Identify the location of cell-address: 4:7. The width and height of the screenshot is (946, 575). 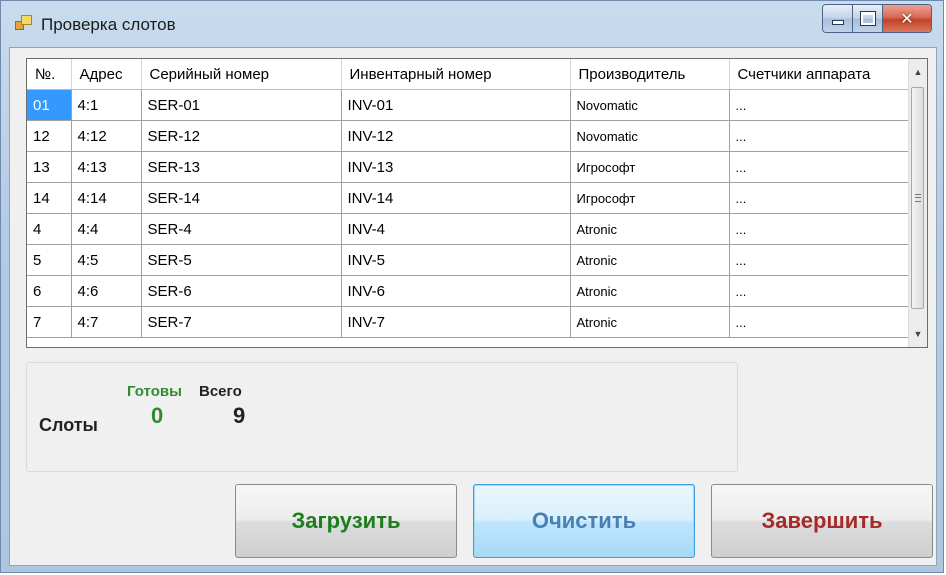
(106, 322).